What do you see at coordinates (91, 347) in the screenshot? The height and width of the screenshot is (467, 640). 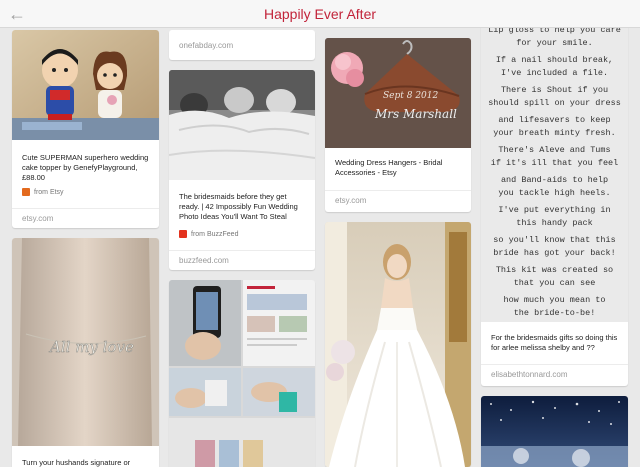 I see `bracelet-script: All my love` at bounding box center [91, 347].